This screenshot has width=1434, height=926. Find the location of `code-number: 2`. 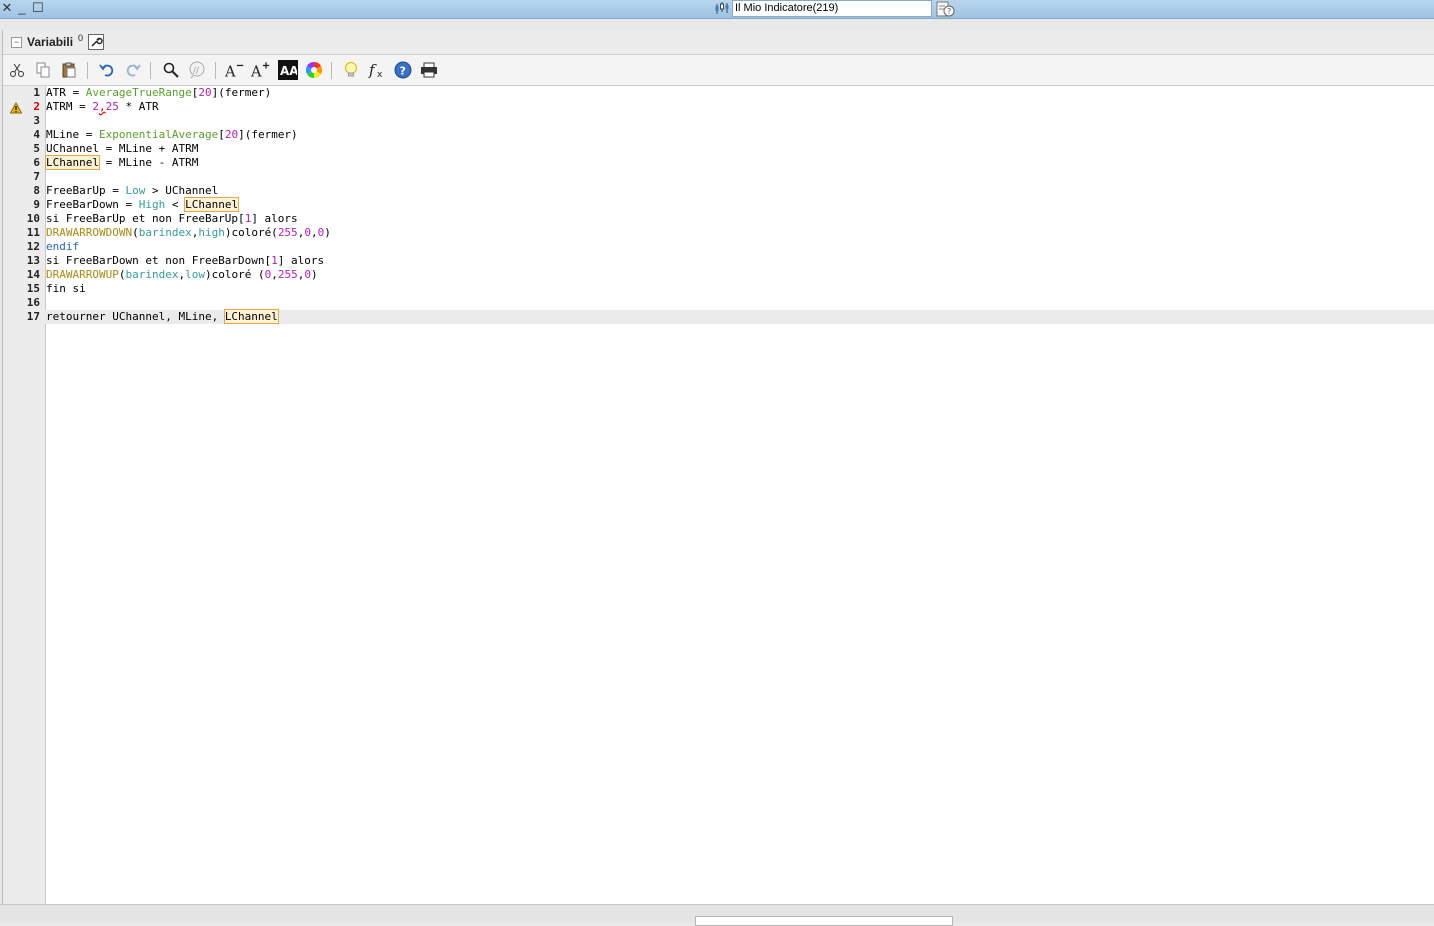

code-number: 2 is located at coordinates (95, 106).